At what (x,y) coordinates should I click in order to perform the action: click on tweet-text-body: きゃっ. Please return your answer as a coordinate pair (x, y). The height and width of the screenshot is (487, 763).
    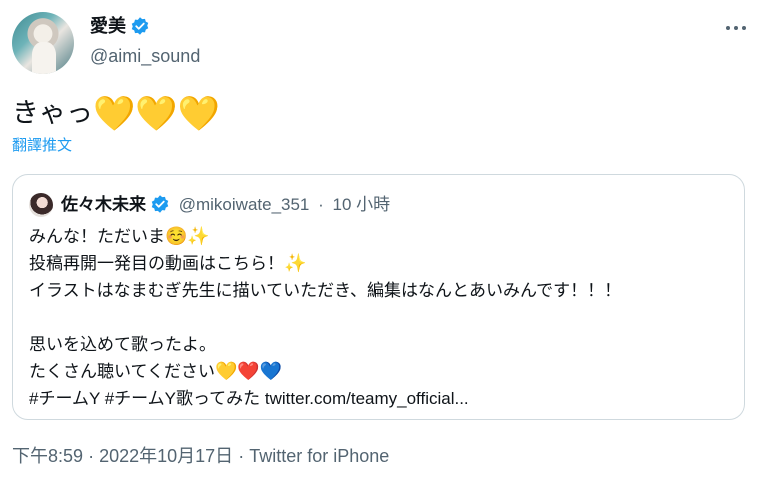
    Looking at the image, I should click on (52, 113).